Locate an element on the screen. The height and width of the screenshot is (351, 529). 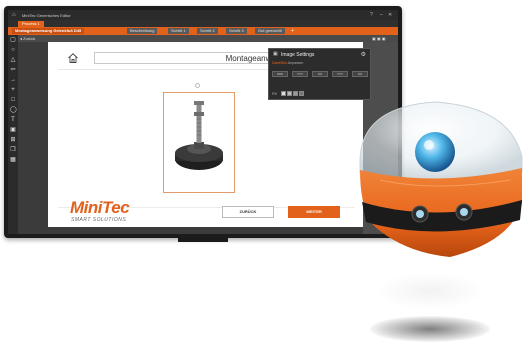
minitec-logo-subtitle: SMART SOLUTIONS is located at coordinates (99, 220).